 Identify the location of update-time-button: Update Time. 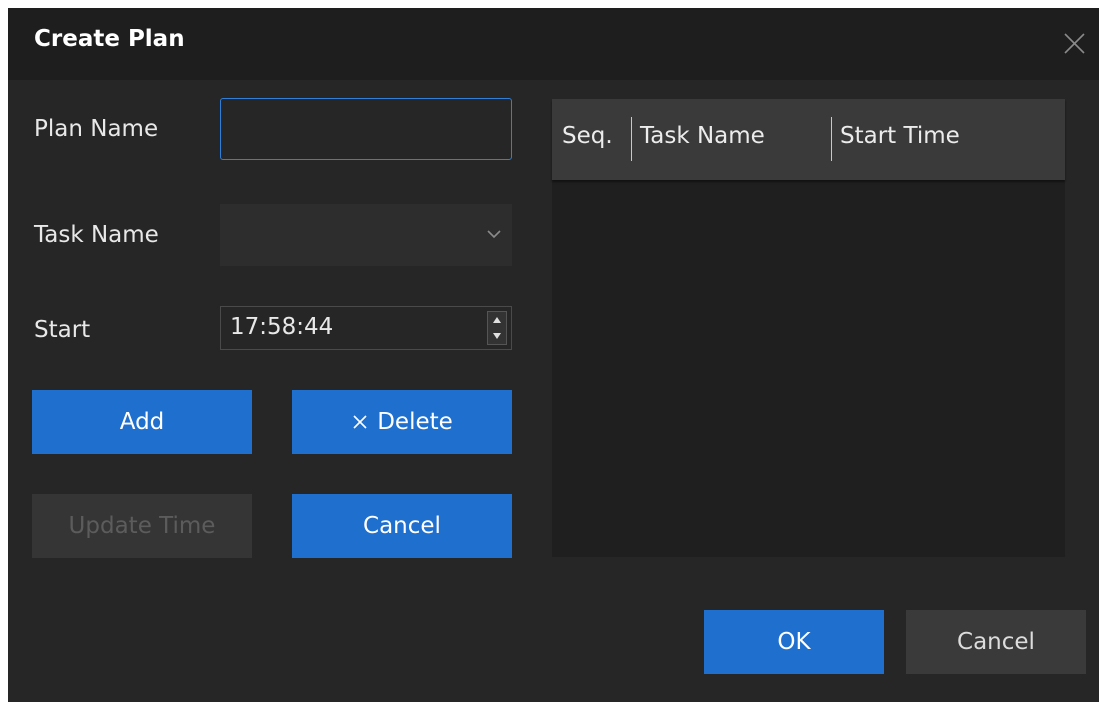
(142, 526).